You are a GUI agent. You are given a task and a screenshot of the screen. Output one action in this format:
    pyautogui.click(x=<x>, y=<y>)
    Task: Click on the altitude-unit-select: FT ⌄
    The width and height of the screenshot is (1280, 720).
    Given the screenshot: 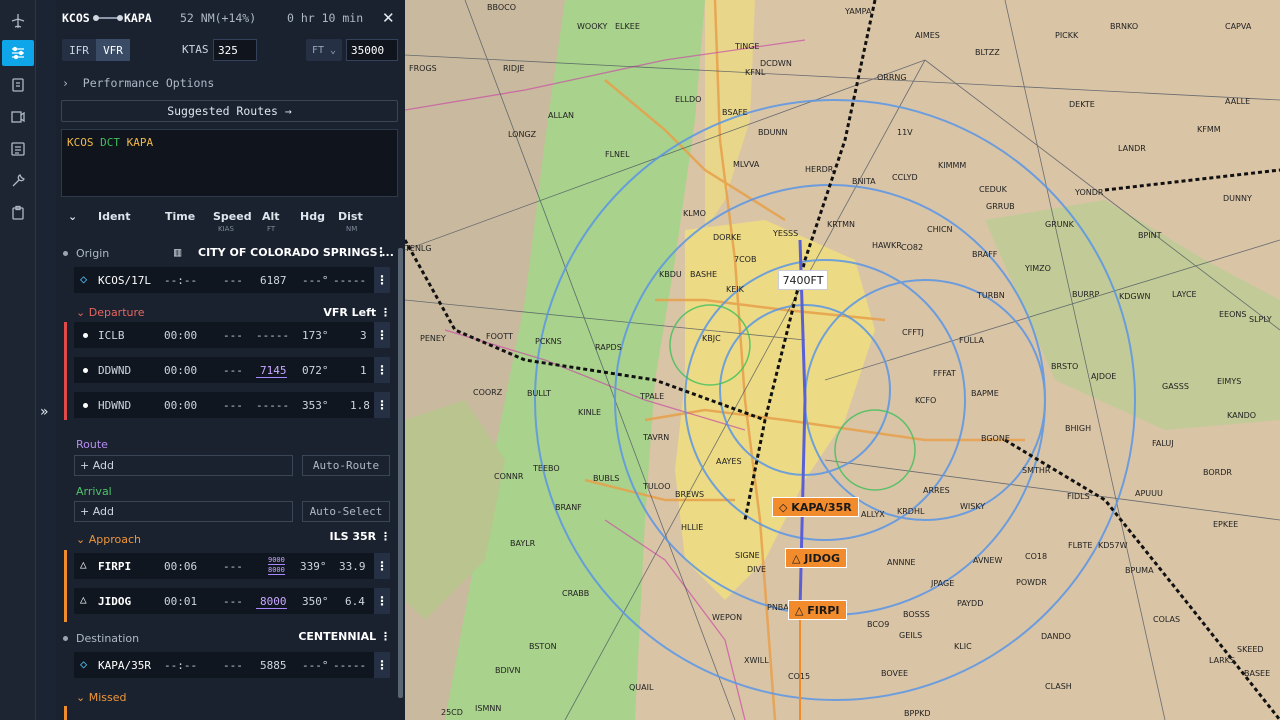 What is the action you would take?
    pyautogui.click(x=324, y=50)
    